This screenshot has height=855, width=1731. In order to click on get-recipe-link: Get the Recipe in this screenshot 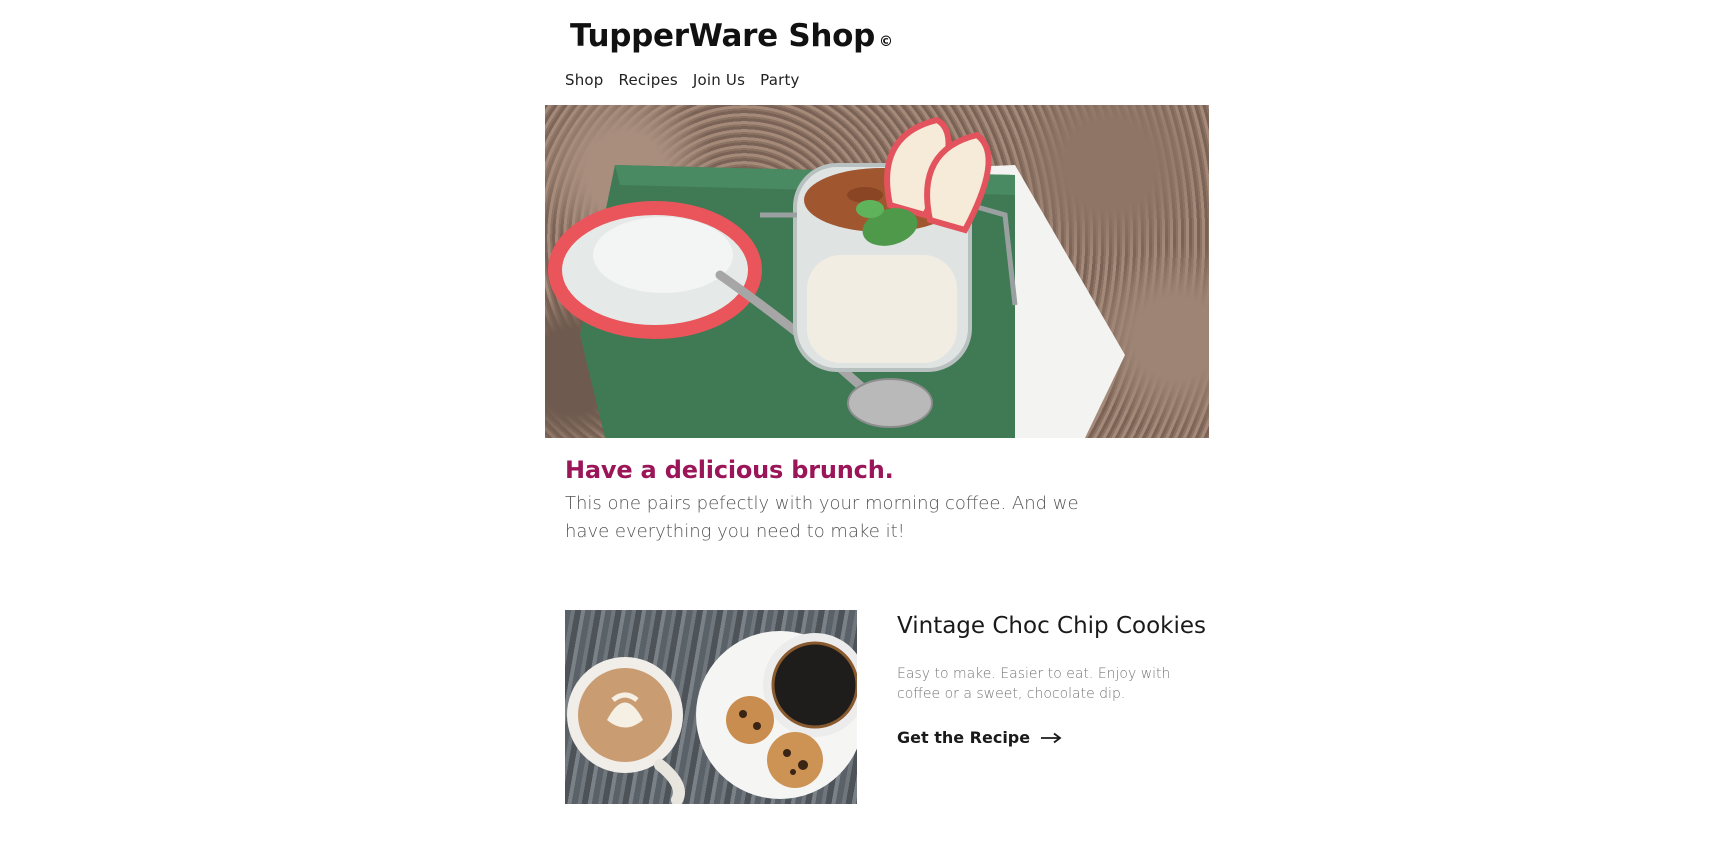, I will do `click(979, 737)`.